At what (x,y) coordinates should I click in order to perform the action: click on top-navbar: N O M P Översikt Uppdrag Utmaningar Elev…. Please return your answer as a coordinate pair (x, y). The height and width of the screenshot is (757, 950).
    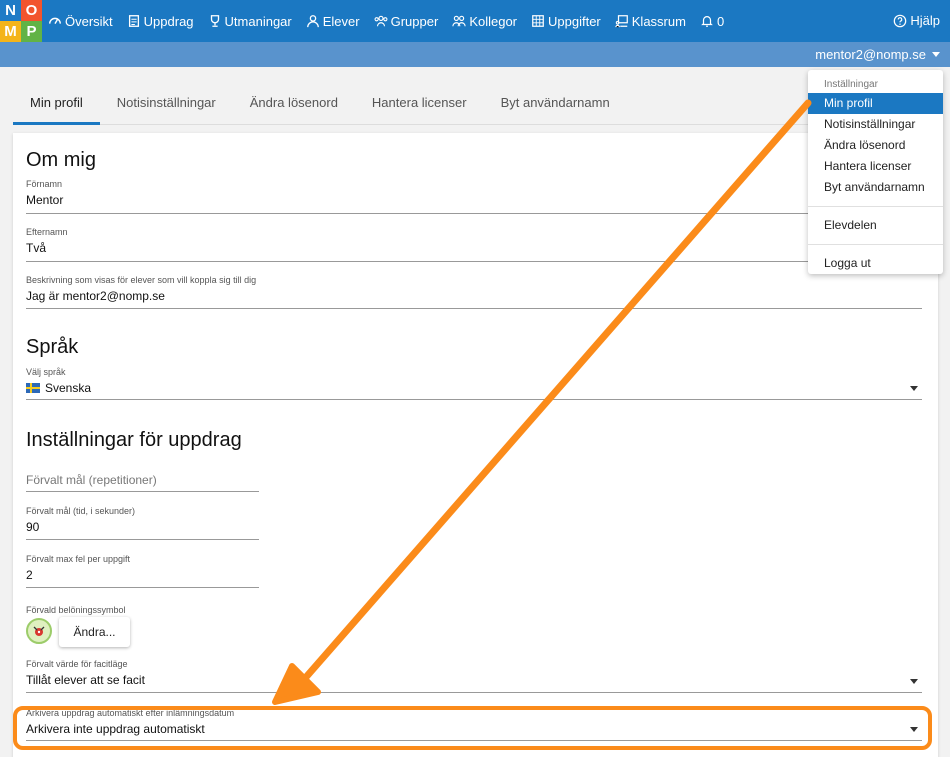
    Looking at the image, I should click on (475, 21).